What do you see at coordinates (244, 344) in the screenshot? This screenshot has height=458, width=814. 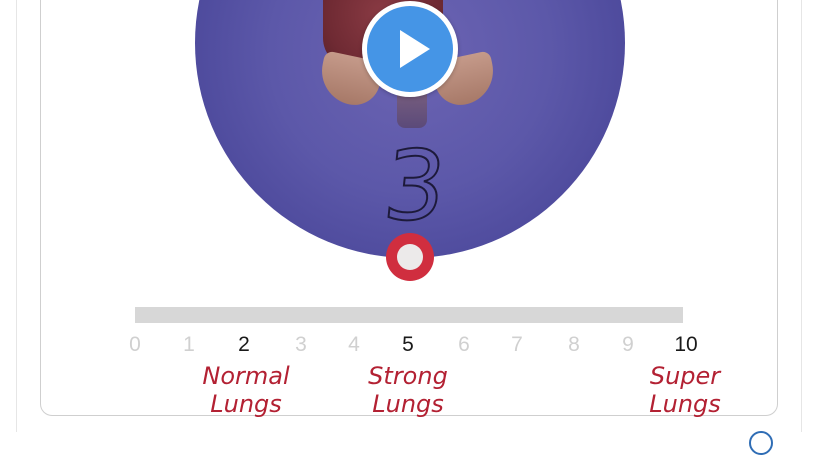 I see `scale-tick-2: 2` at bounding box center [244, 344].